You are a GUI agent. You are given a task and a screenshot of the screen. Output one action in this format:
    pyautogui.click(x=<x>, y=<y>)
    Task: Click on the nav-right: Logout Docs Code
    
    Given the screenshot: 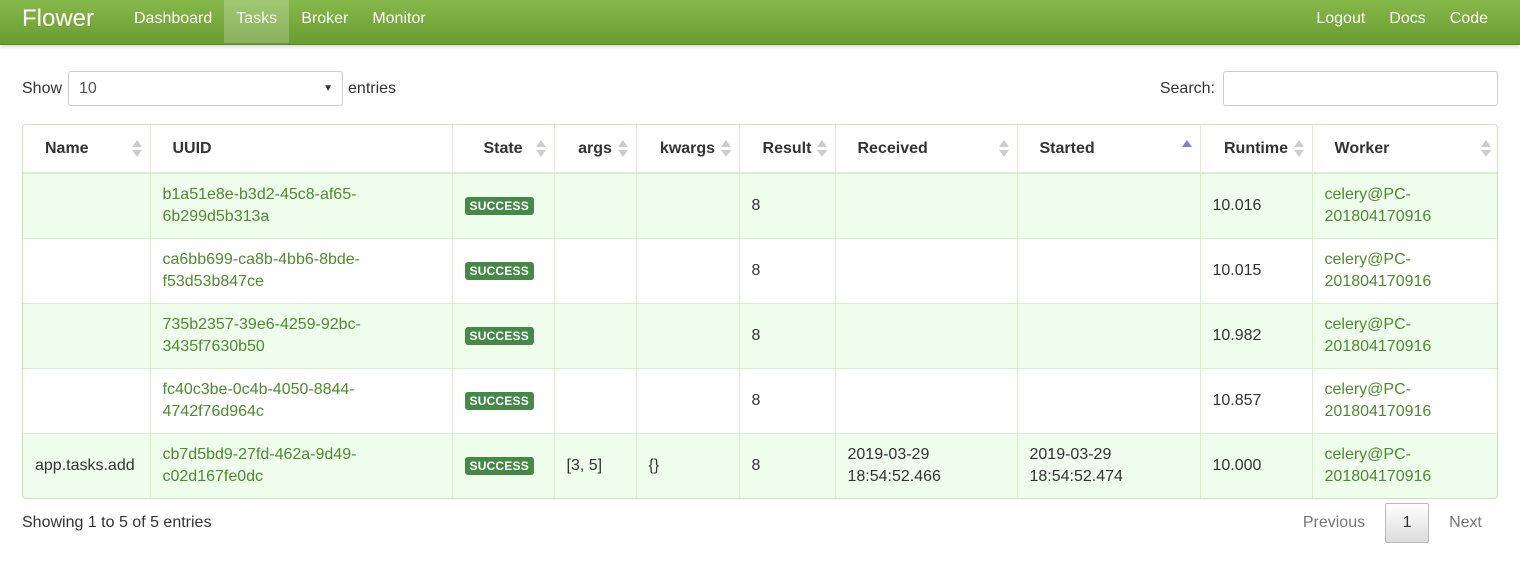 What is the action you would take?
    pyautogui.click(x=1402, y=21)
    